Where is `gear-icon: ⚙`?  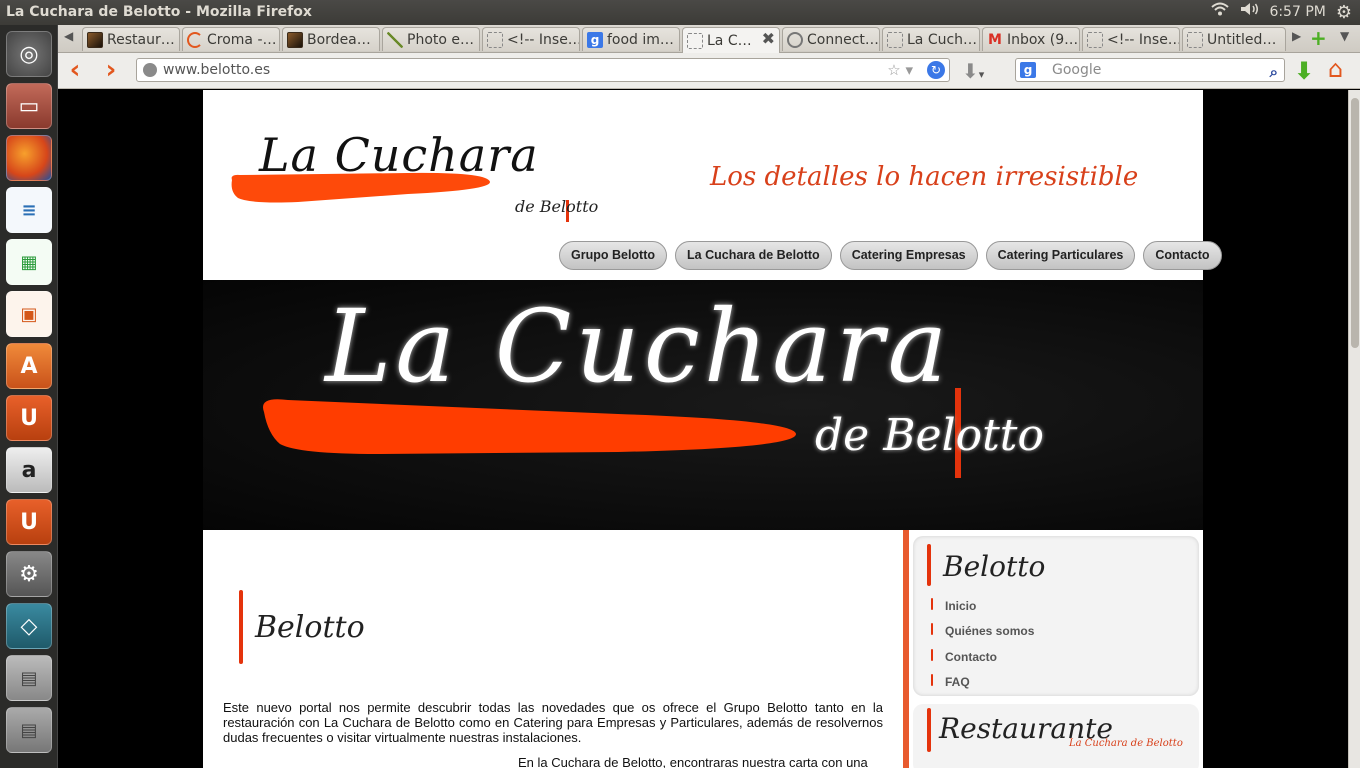
gear-icon: ⚙ is located at coordinates (1344, 12).